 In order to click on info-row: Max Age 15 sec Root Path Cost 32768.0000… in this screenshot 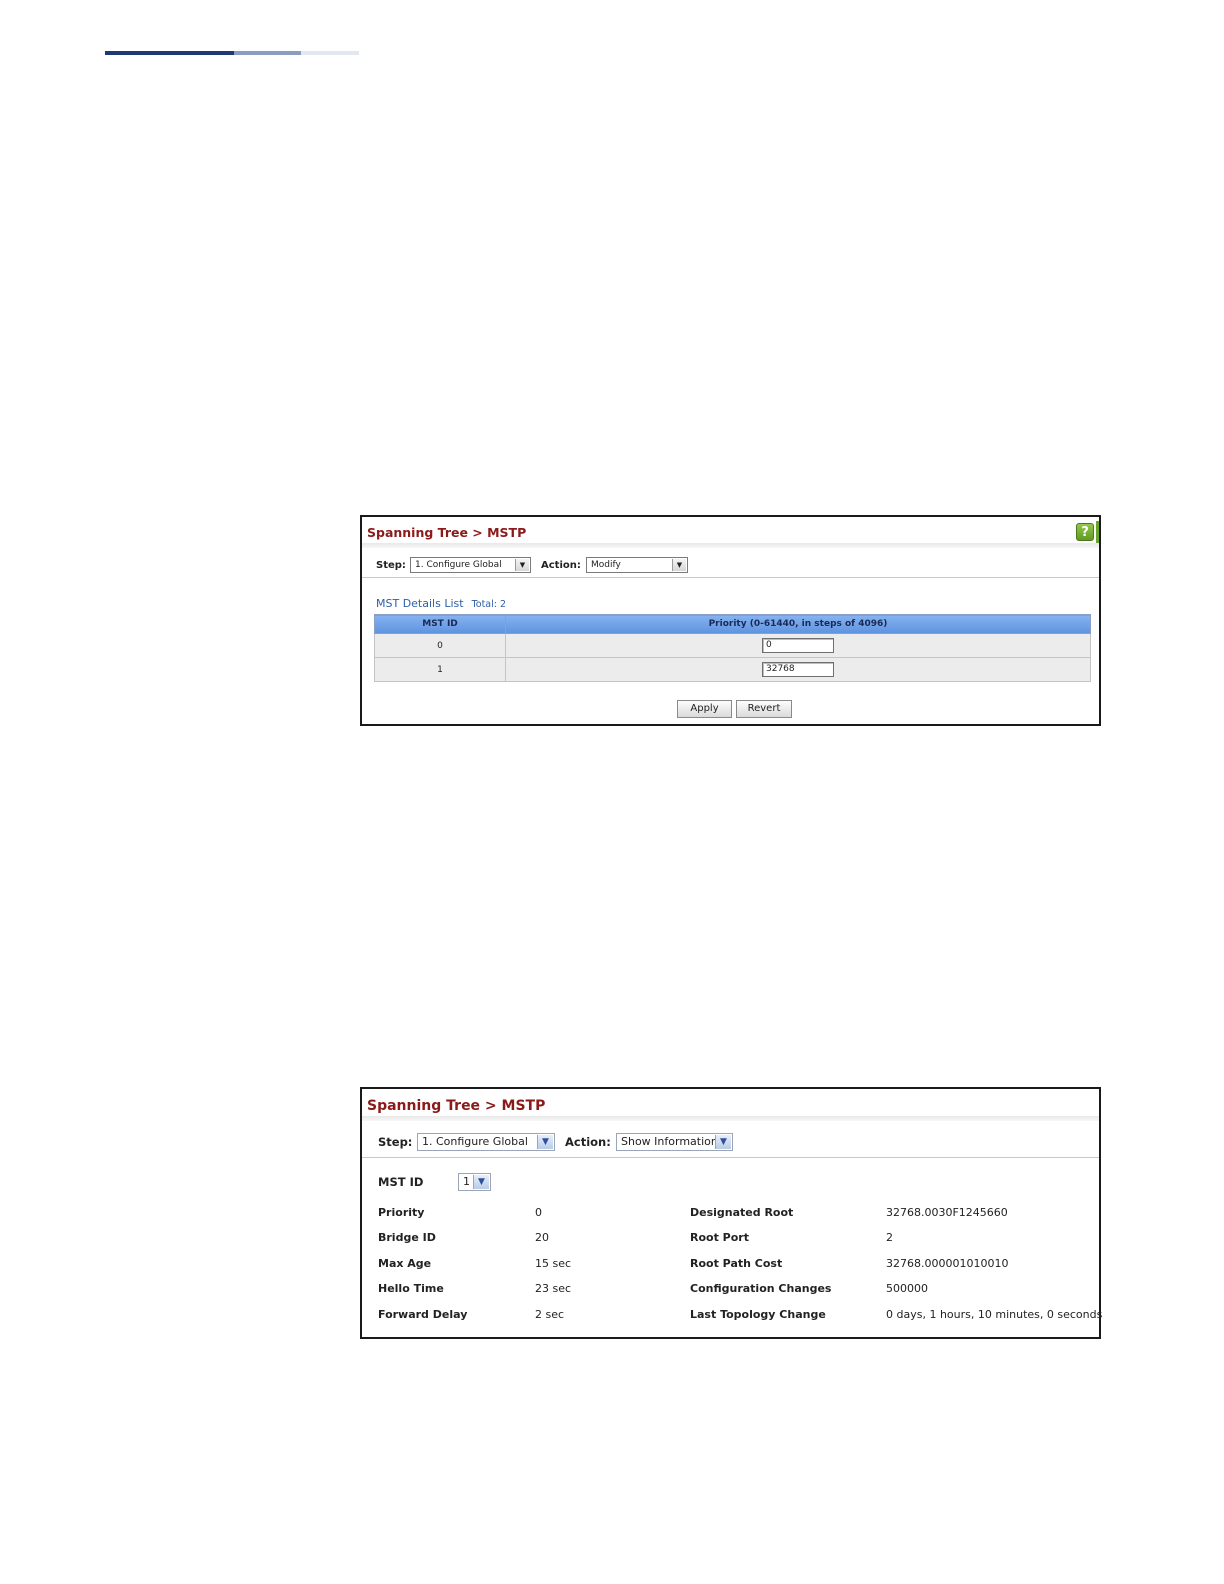, I will do `click(730, 1265)`.